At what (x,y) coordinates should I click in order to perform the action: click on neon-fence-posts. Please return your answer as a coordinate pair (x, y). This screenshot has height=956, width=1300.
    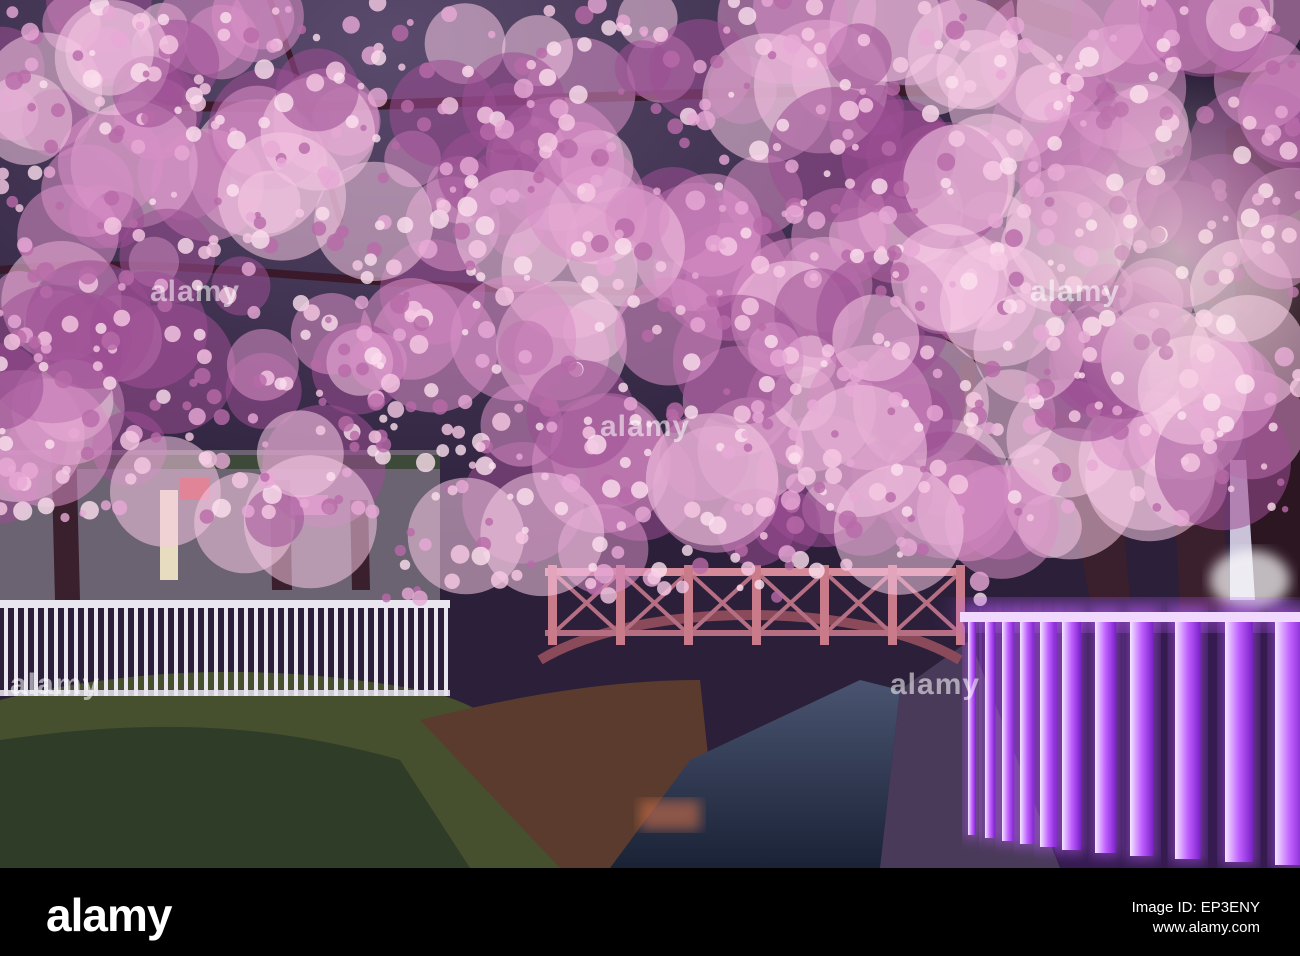
    Looking at the image, I should click on (1130, 738).